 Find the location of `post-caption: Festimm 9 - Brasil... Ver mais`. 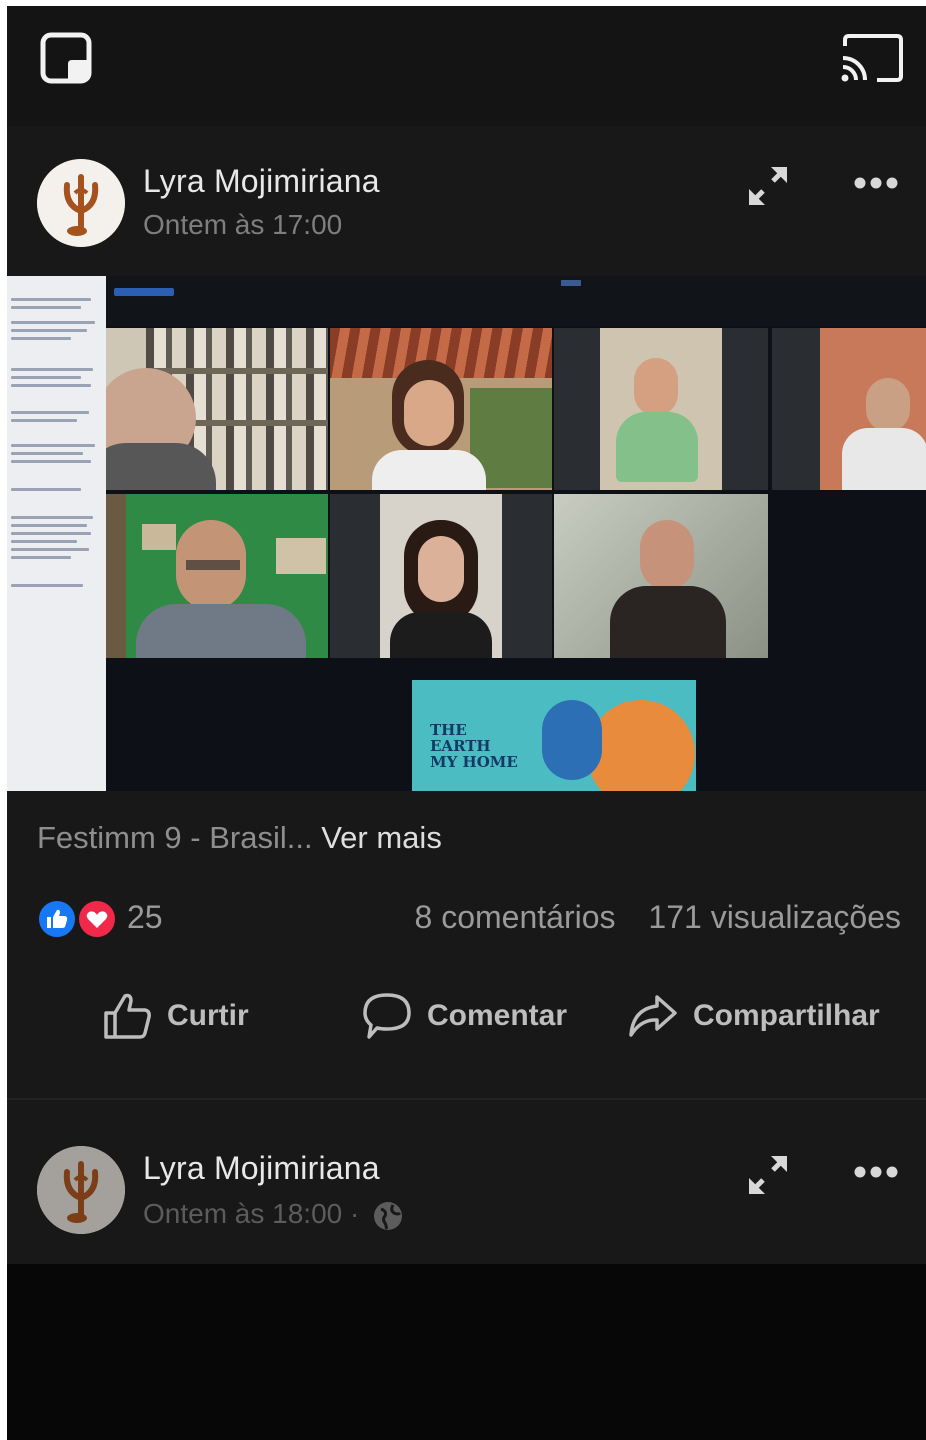

post-caption: Festimm 9 - Brasil... Ver mais is located at coordinates (239, 838).